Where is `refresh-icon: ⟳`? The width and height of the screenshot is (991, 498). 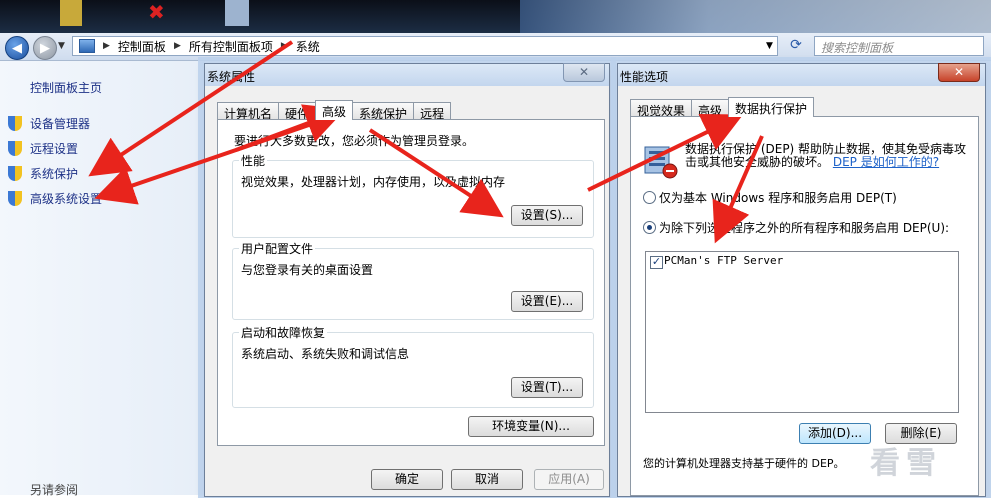 refresh-icon: ⟳ is located at coordinates (796, 46).